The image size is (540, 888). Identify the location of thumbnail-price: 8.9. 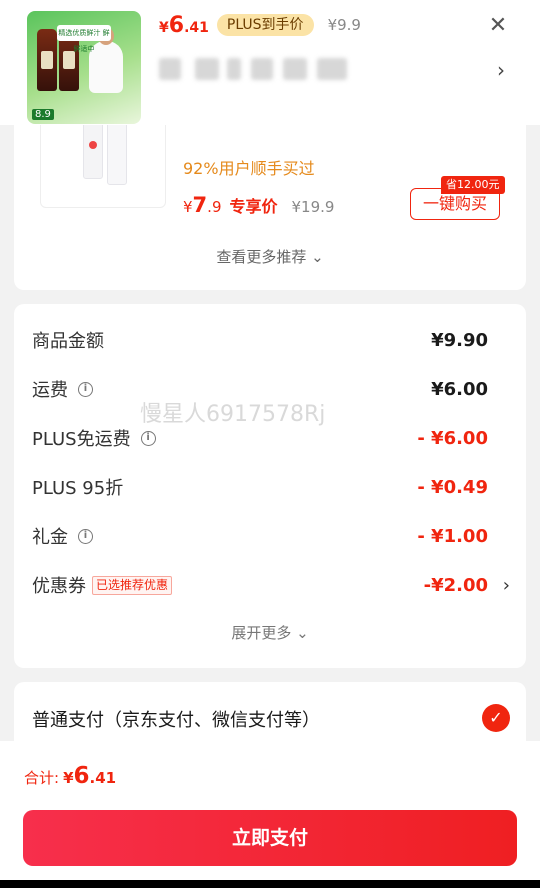
(43, 114).